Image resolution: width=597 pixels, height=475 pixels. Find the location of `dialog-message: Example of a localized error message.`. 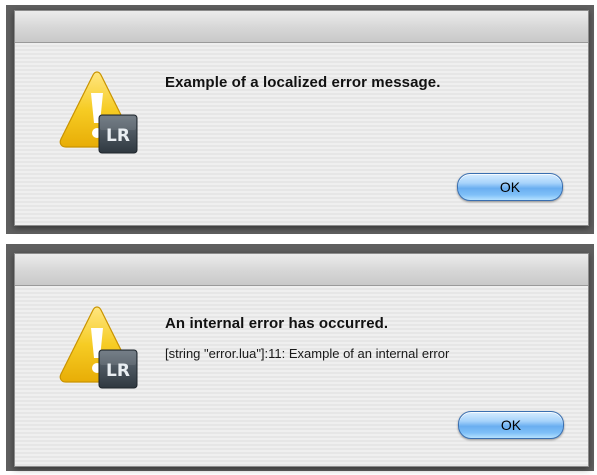

dialog-message: Example of a localized error message. is located at coordinates (303, 82).